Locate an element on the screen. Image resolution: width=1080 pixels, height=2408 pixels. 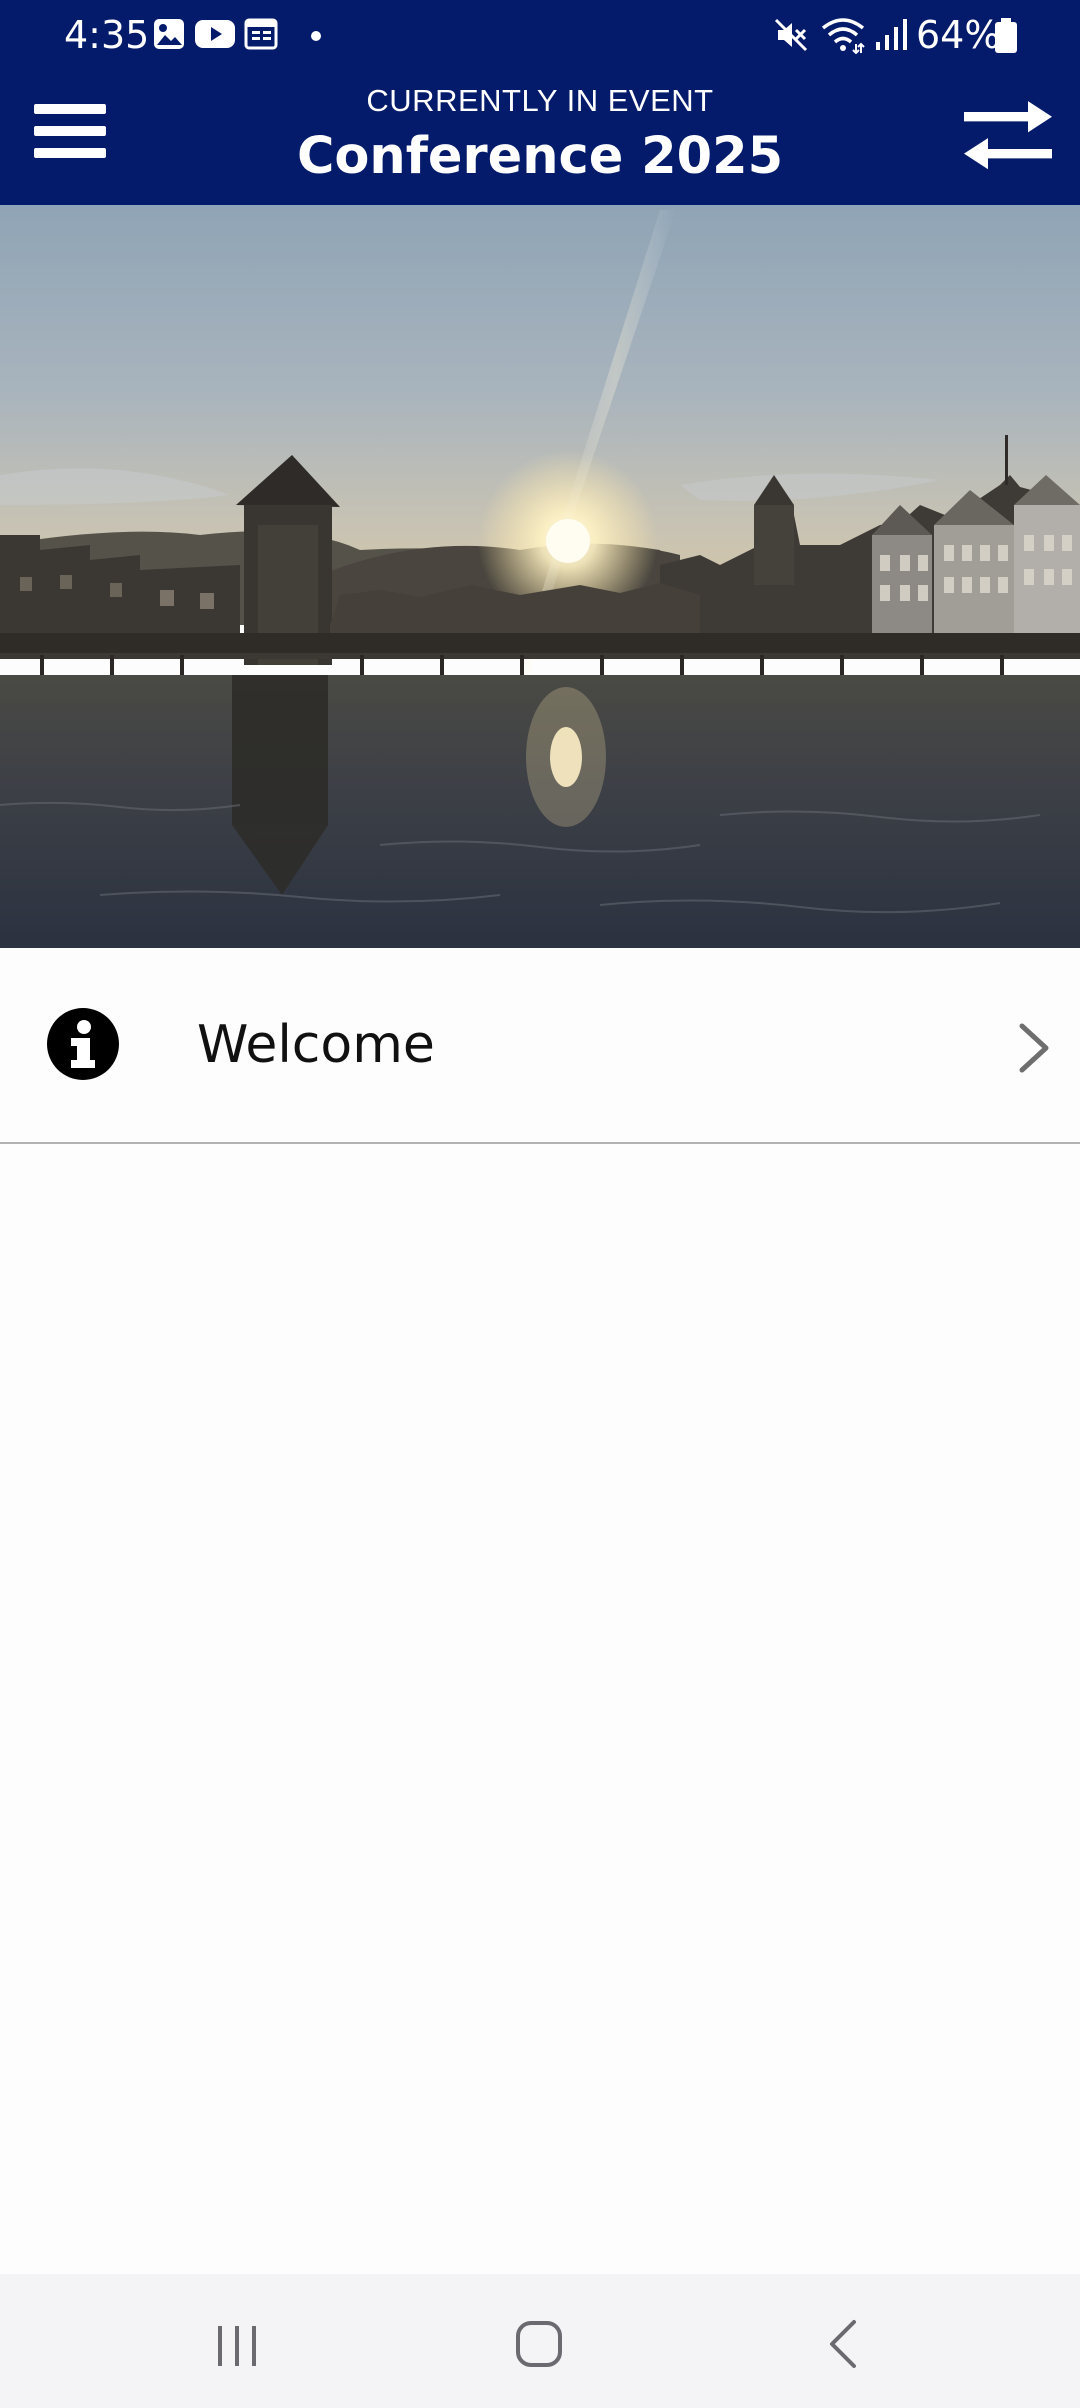
status-bar: 4:35 64% is located at coordinates (540, 35).